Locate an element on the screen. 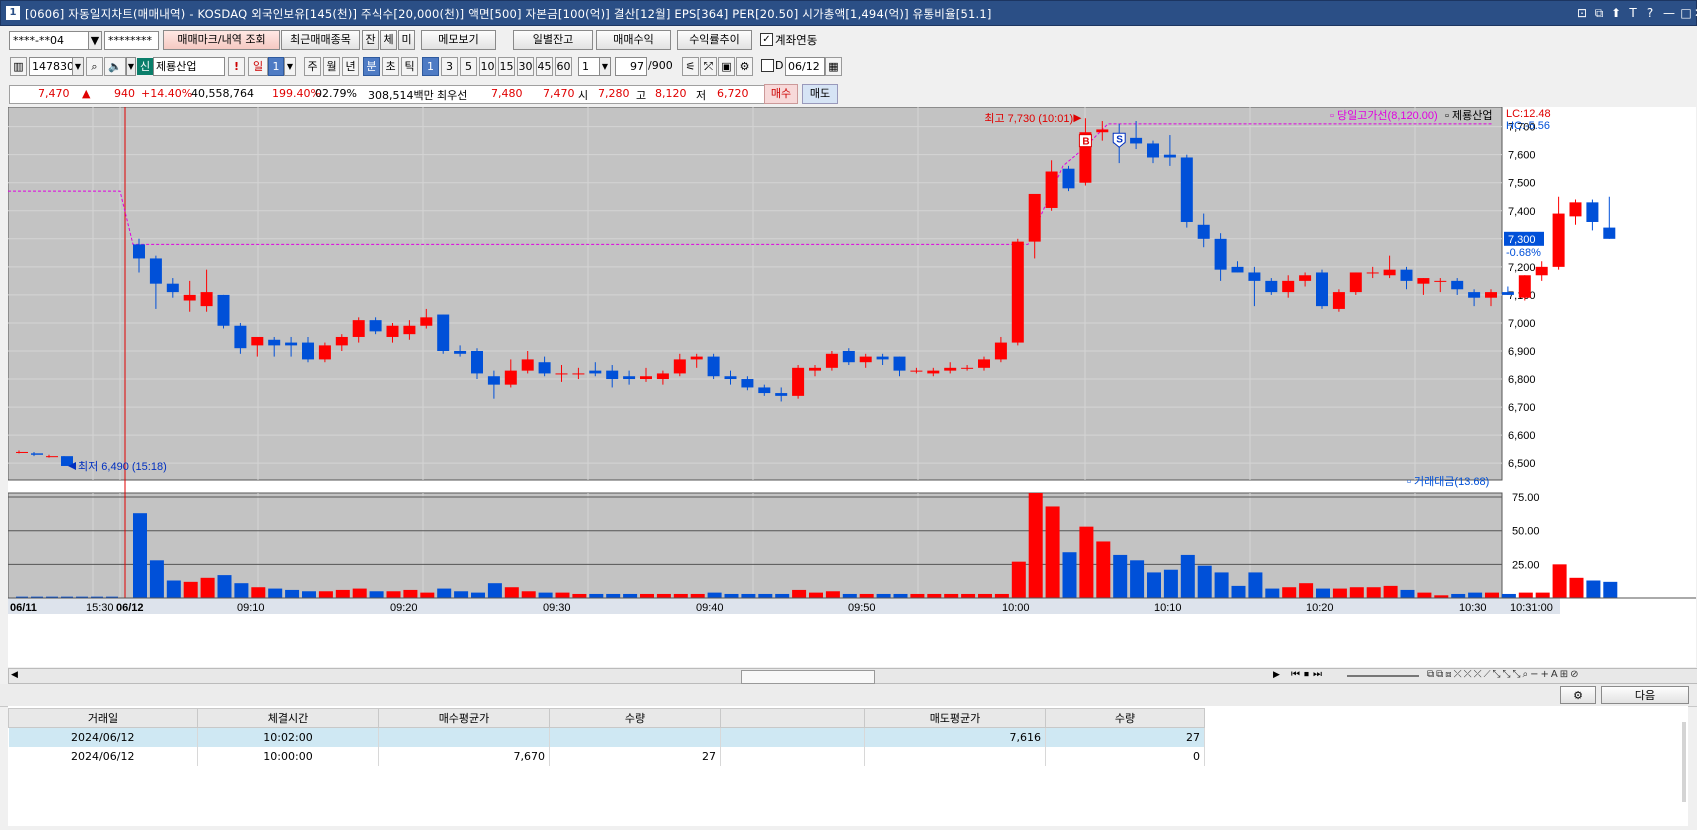 The width and height of the screenshot is (1697, 830). trade-profit-button: 매매수익 is located at coordinates (633, 40).